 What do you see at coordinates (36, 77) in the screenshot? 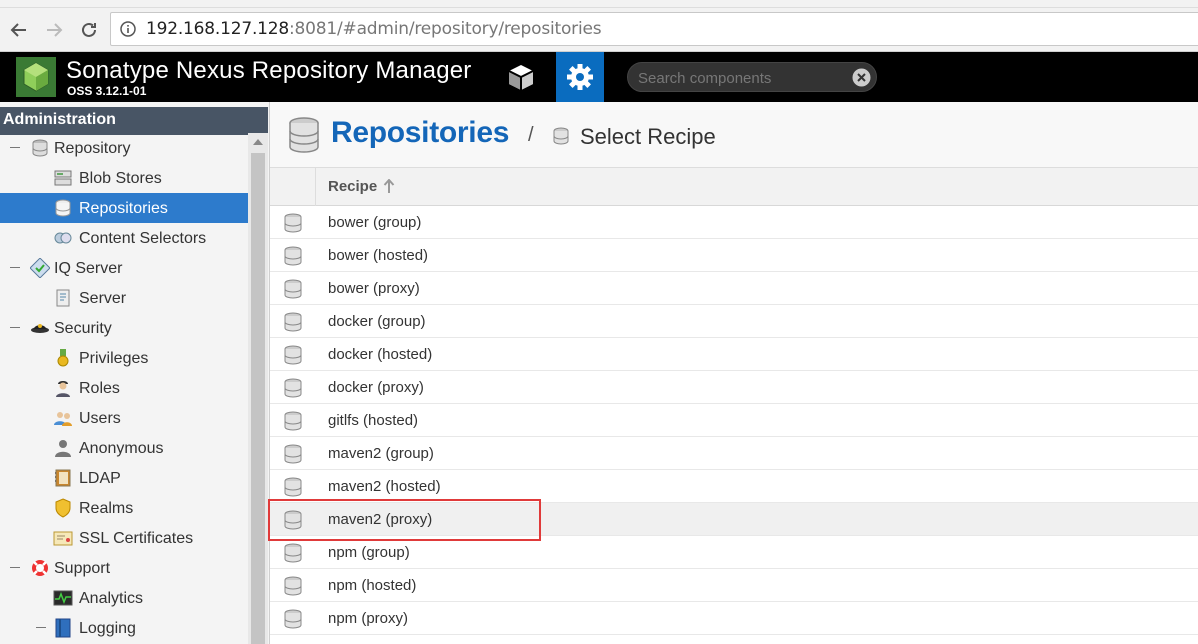
I see `nexus-logo-icon` at bounding box center [36, 77].